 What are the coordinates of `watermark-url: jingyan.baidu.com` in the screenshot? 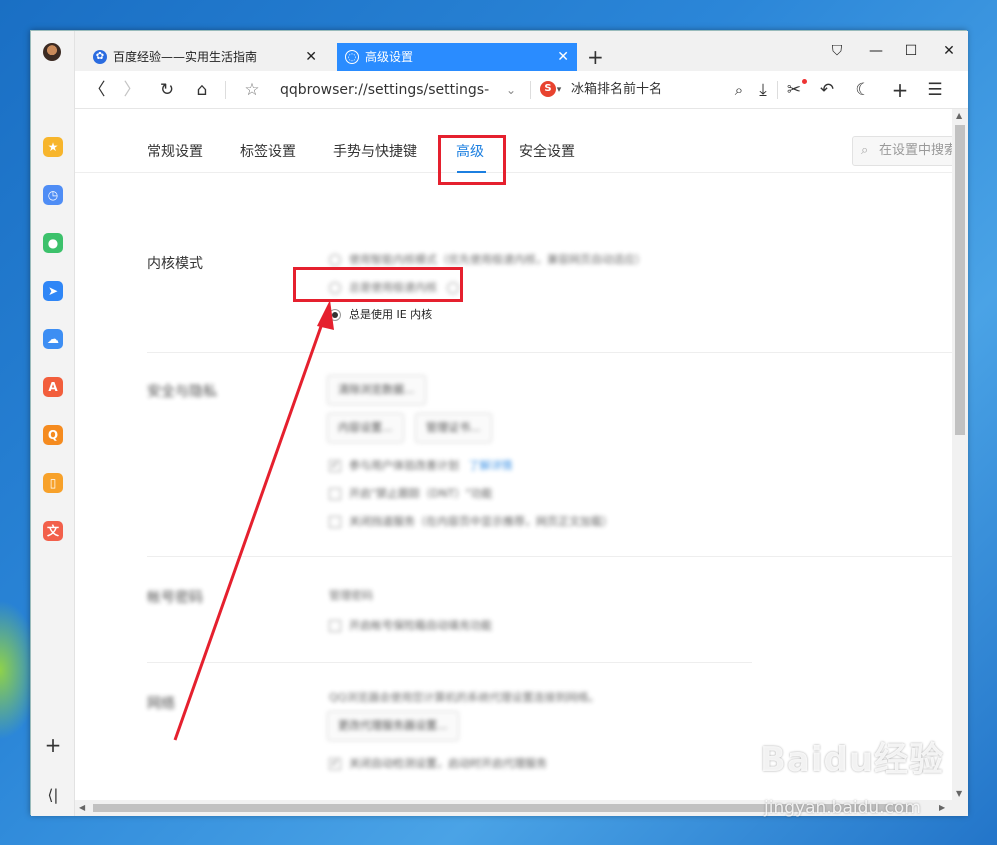 It's located at (842, 808).